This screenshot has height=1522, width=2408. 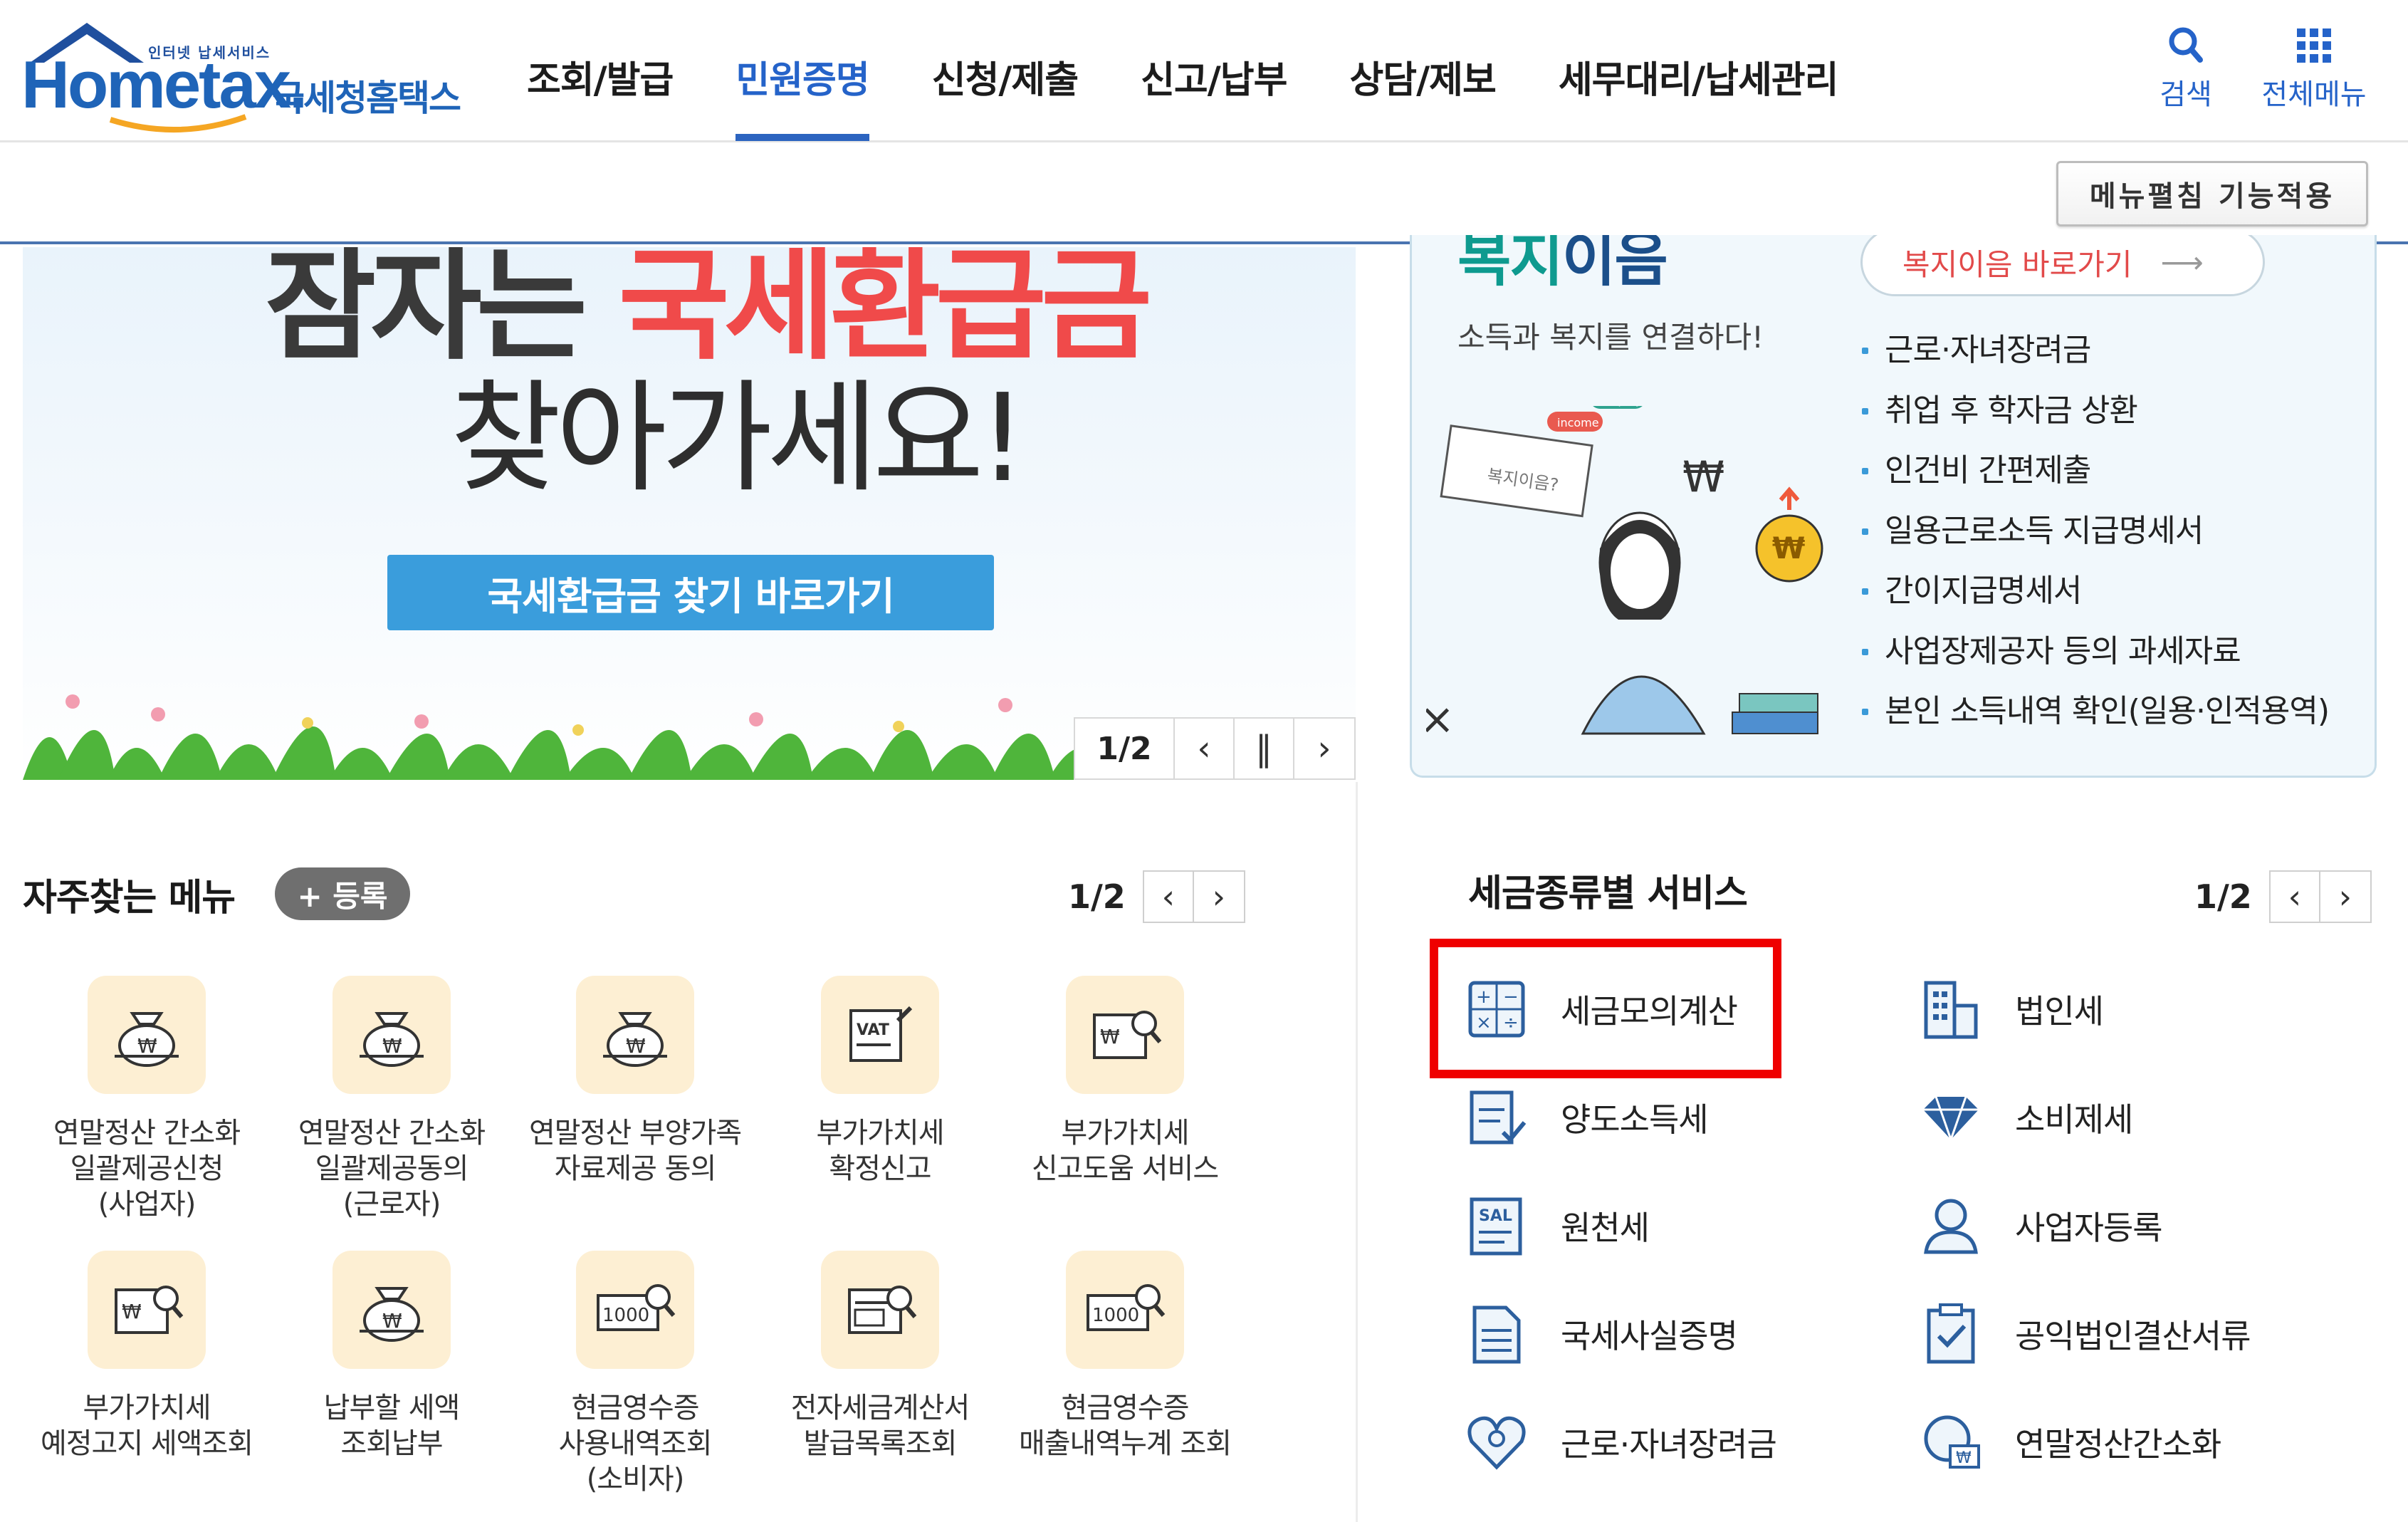 I want to click on quick-item-label: 납부할 세액 조회납부, so click(x=392, y=1426).